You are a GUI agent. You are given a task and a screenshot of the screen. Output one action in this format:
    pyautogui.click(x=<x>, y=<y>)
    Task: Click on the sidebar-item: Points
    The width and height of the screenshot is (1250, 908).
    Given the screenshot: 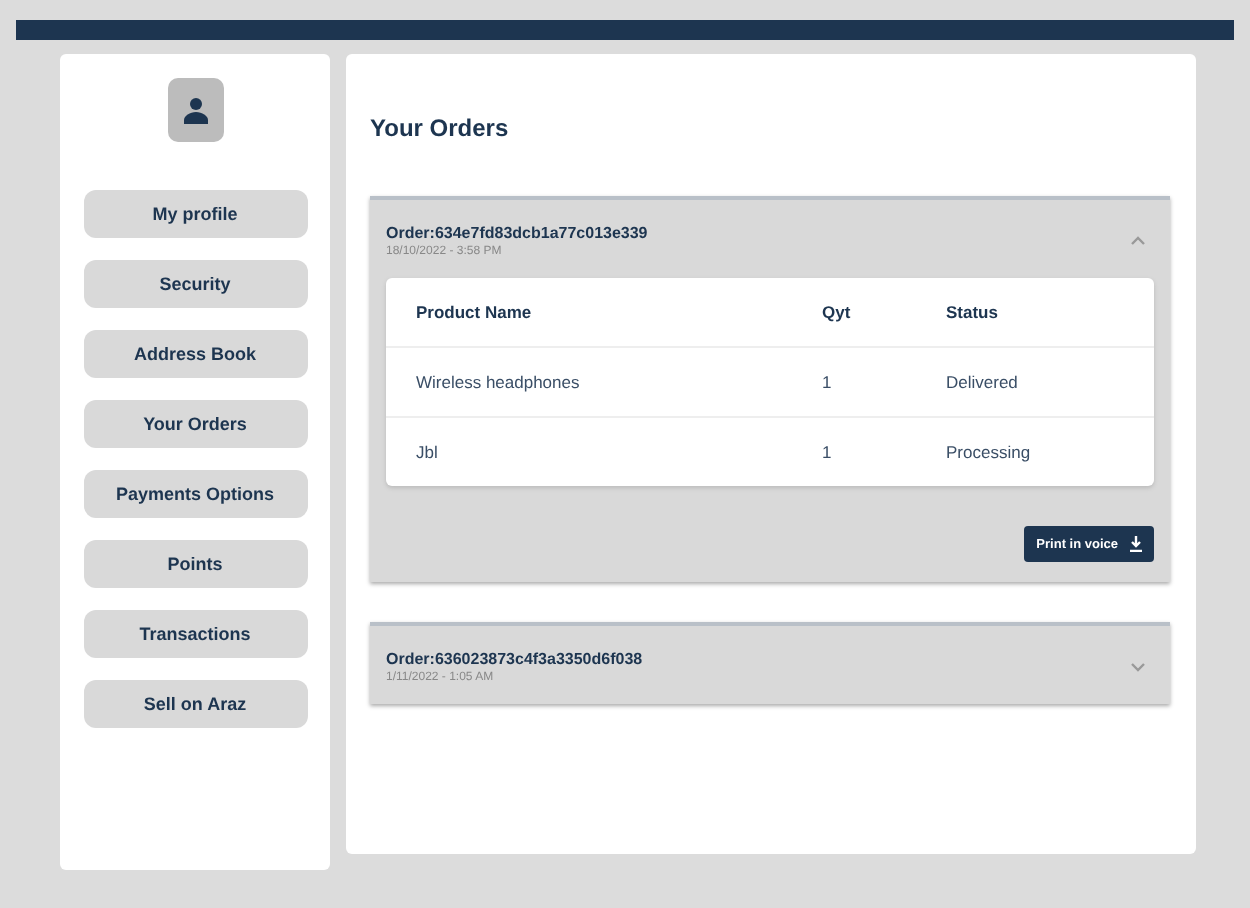 What is the action you would take?
    pyautogui.click(x=195, y=564)
    